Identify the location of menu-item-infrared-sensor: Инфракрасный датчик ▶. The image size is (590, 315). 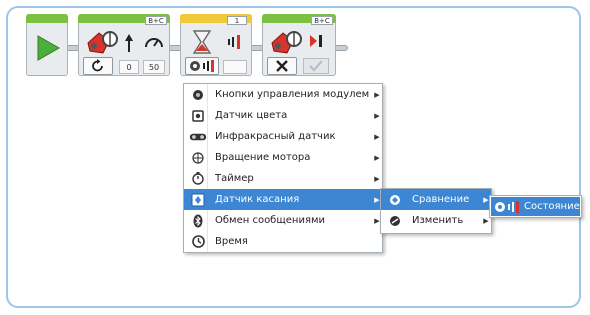
(283, 136).